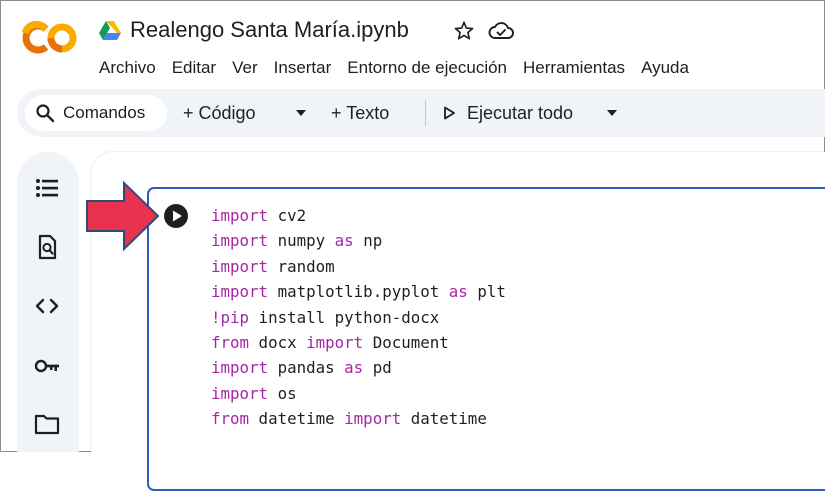 The height and width of the screenshot is (491, 825). Describe the element at coordinates (176, 216) in the screenshot. I see `run-cell-play-icon` at that location.